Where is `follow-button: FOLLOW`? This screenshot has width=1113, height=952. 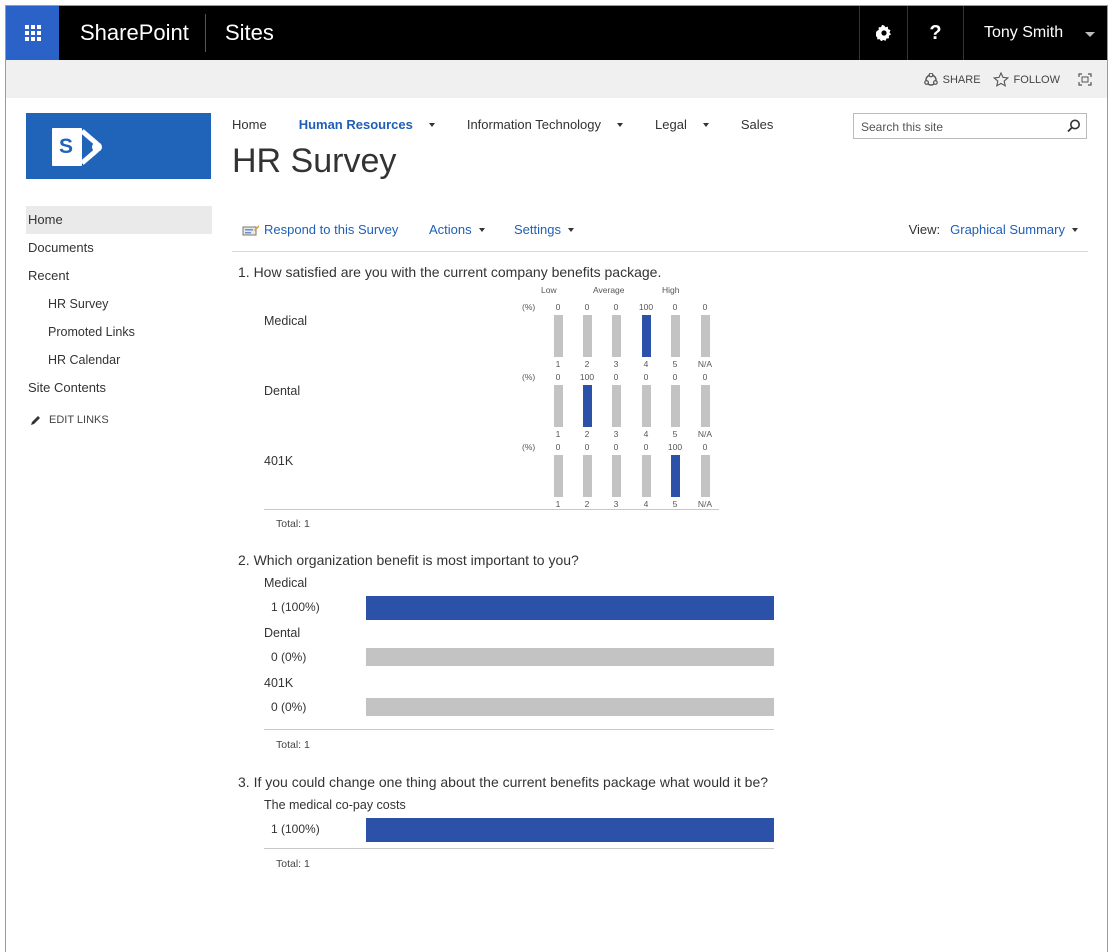
follow-button: FOLLOW is located at coordinates (1026, 79).